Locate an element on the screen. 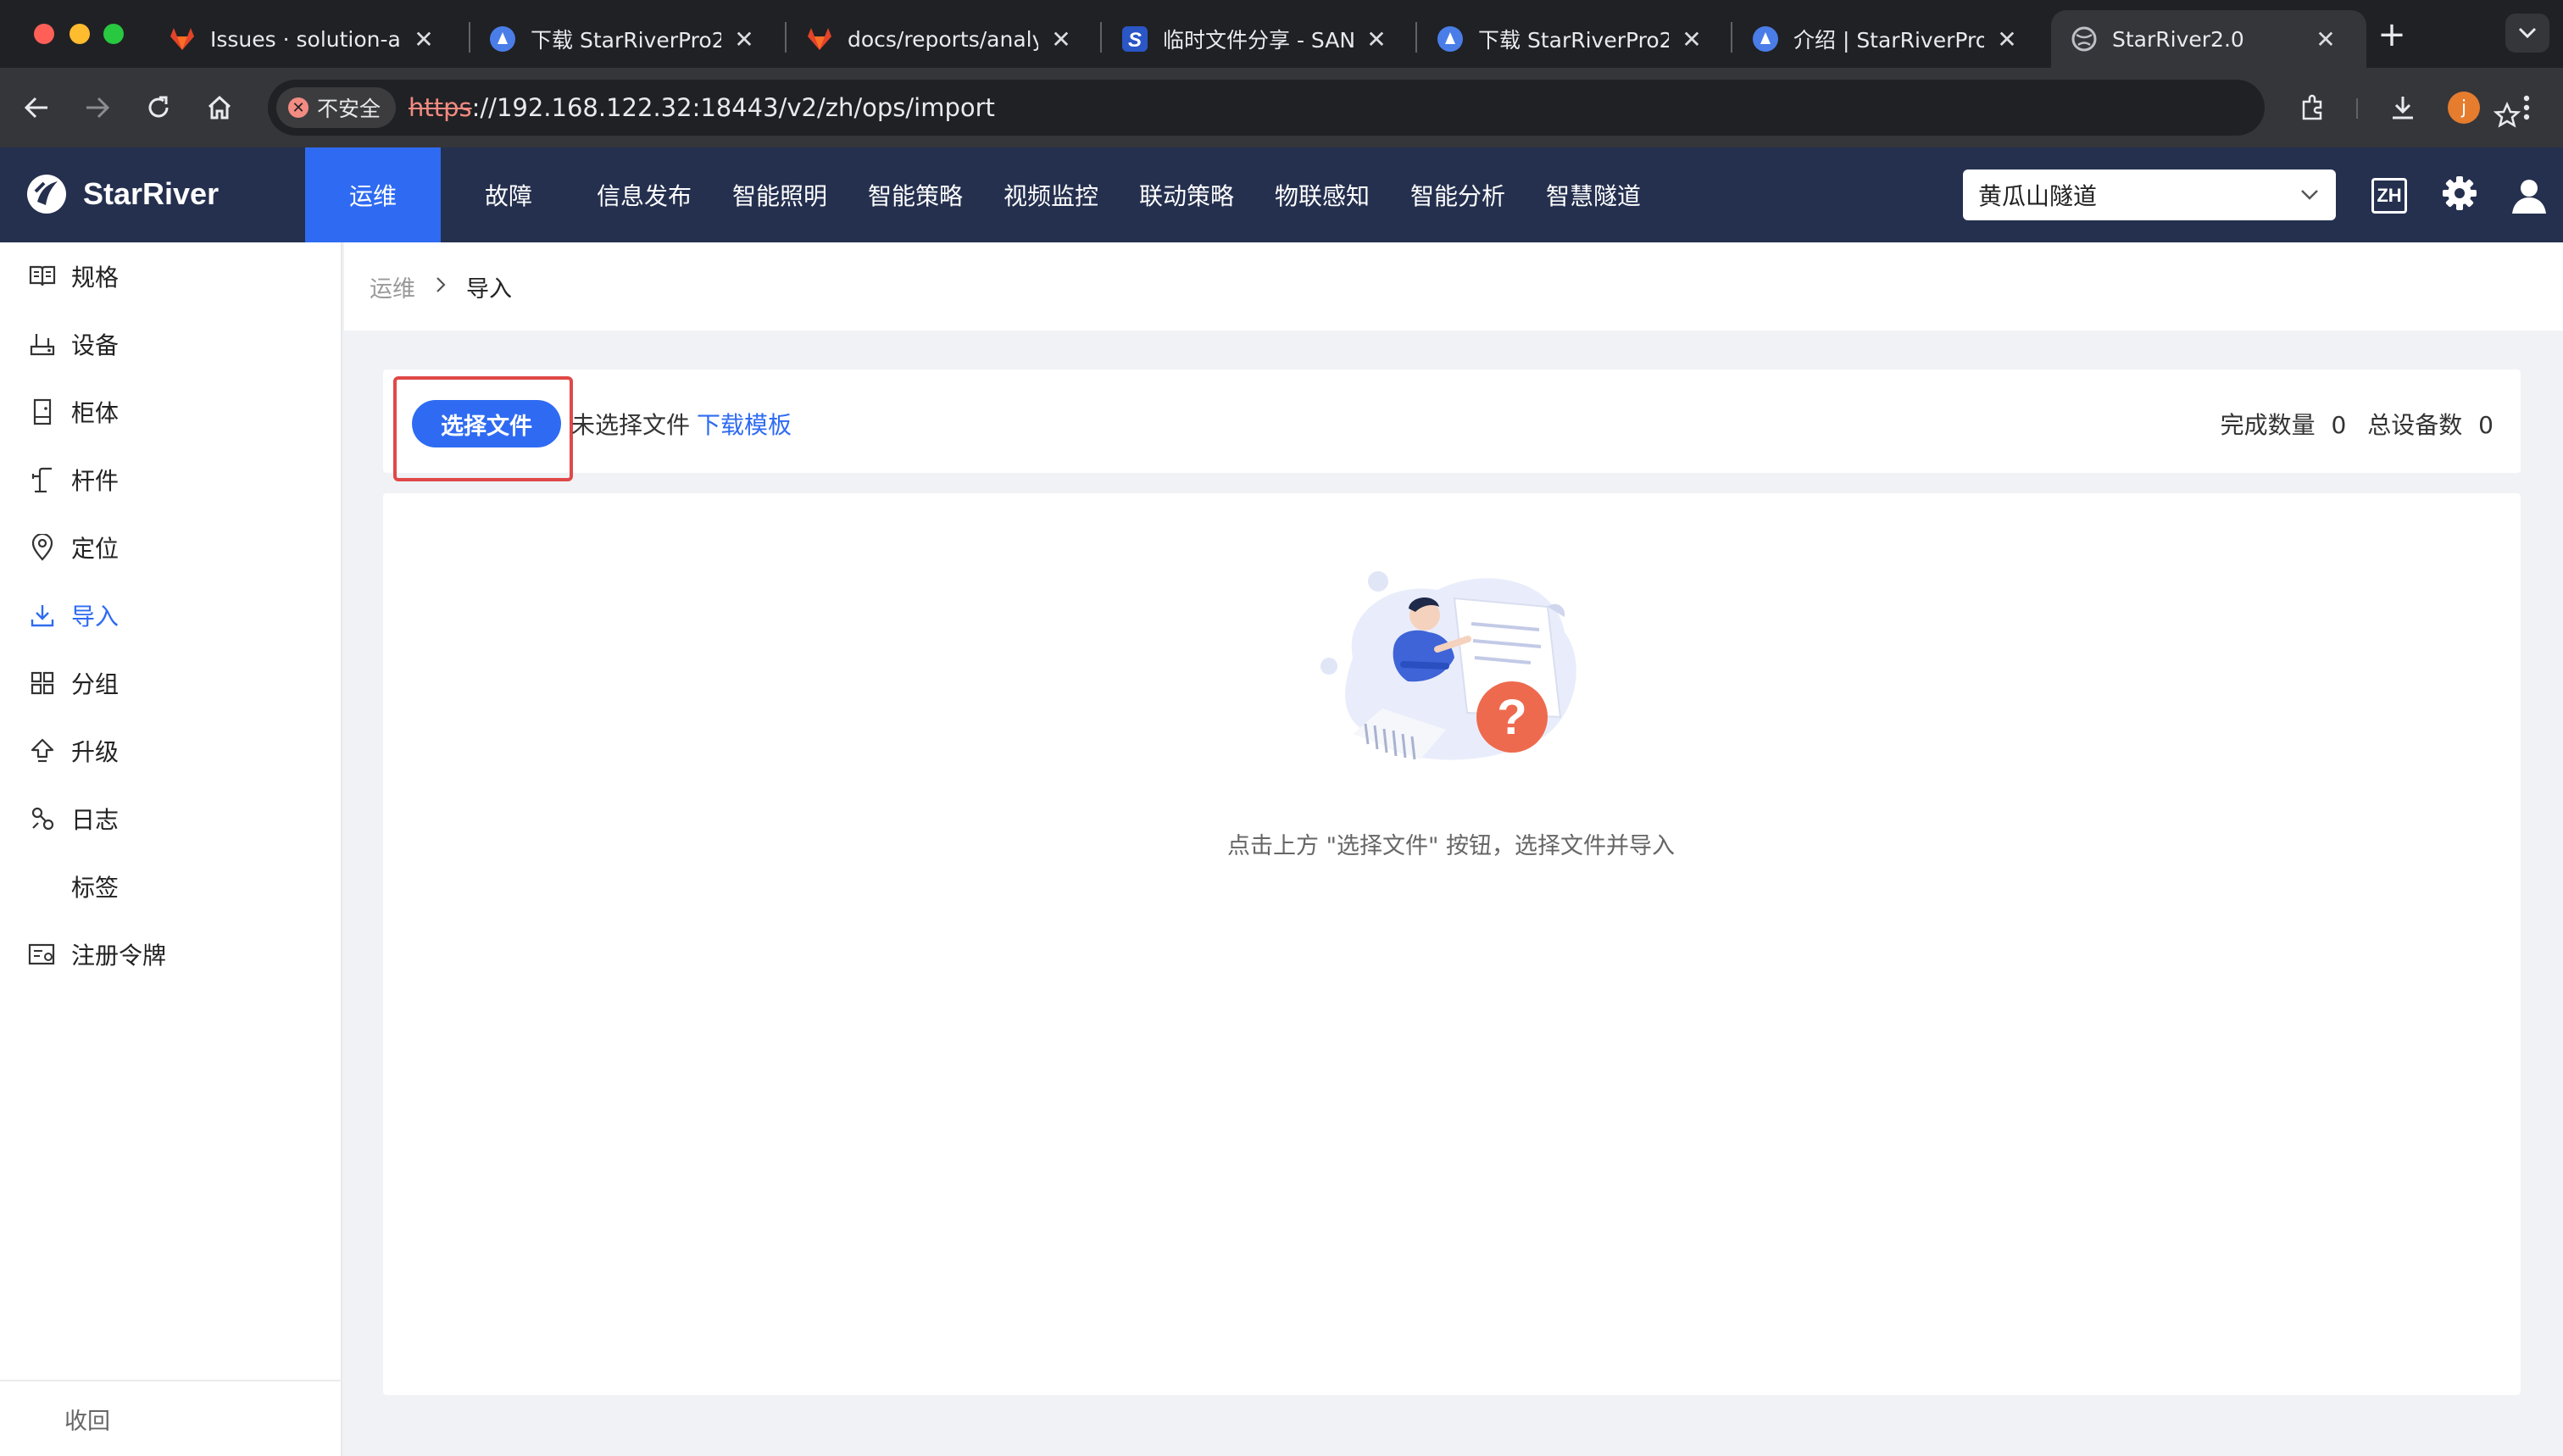  sidebar-item-import: 导入 is located at coordinates (171, 615).